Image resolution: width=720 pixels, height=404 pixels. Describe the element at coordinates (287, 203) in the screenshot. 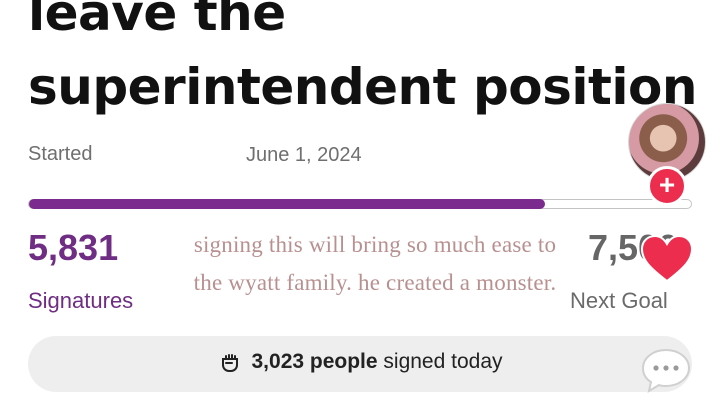

I see `signature-progress-fill` at that location.